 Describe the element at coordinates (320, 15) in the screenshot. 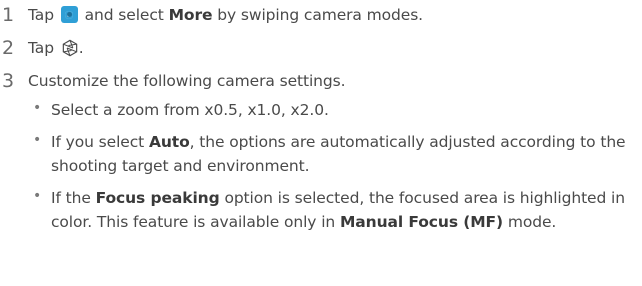

I see `step-suffix: by swiping camera modes.` at that location.